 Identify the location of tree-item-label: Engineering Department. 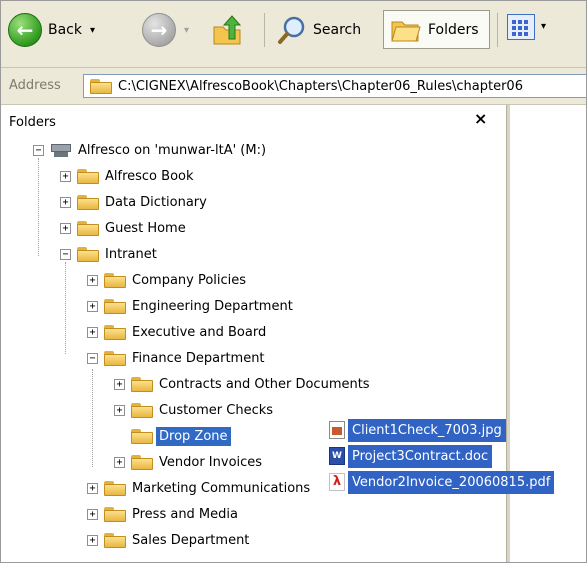
(212, 306).